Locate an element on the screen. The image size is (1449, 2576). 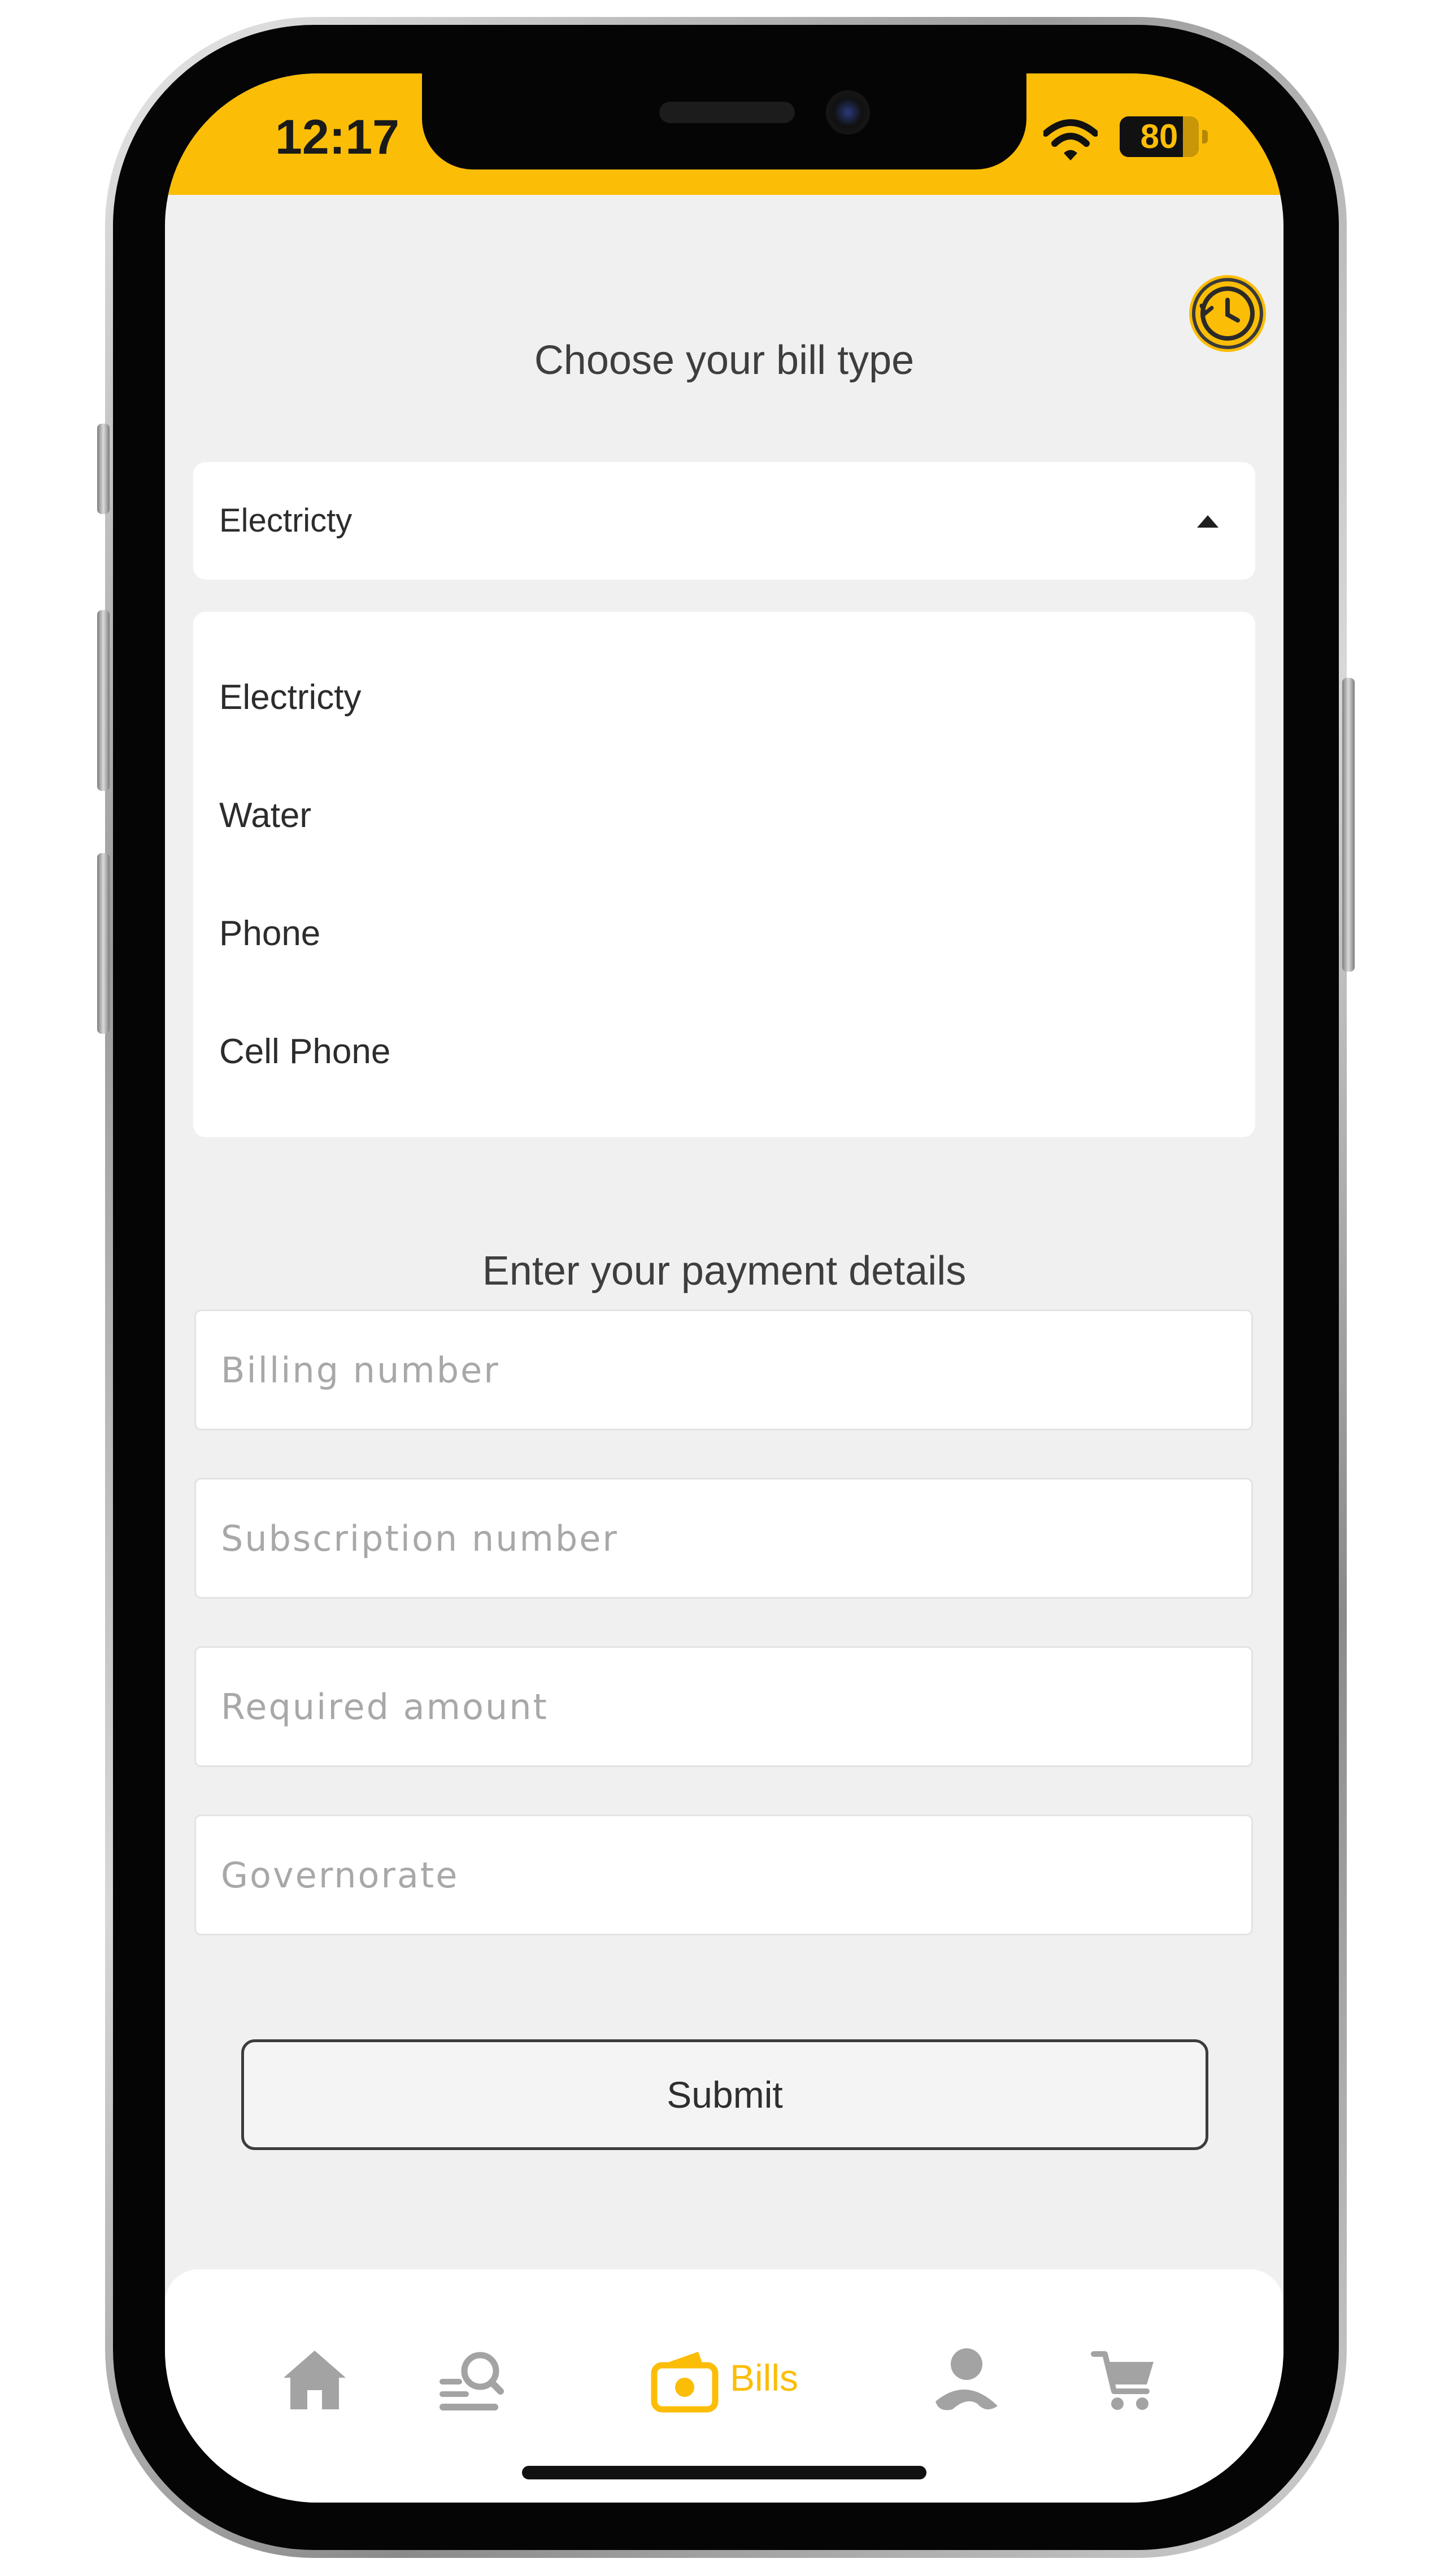
cart-icon is located at coordinates (1122, 2380).